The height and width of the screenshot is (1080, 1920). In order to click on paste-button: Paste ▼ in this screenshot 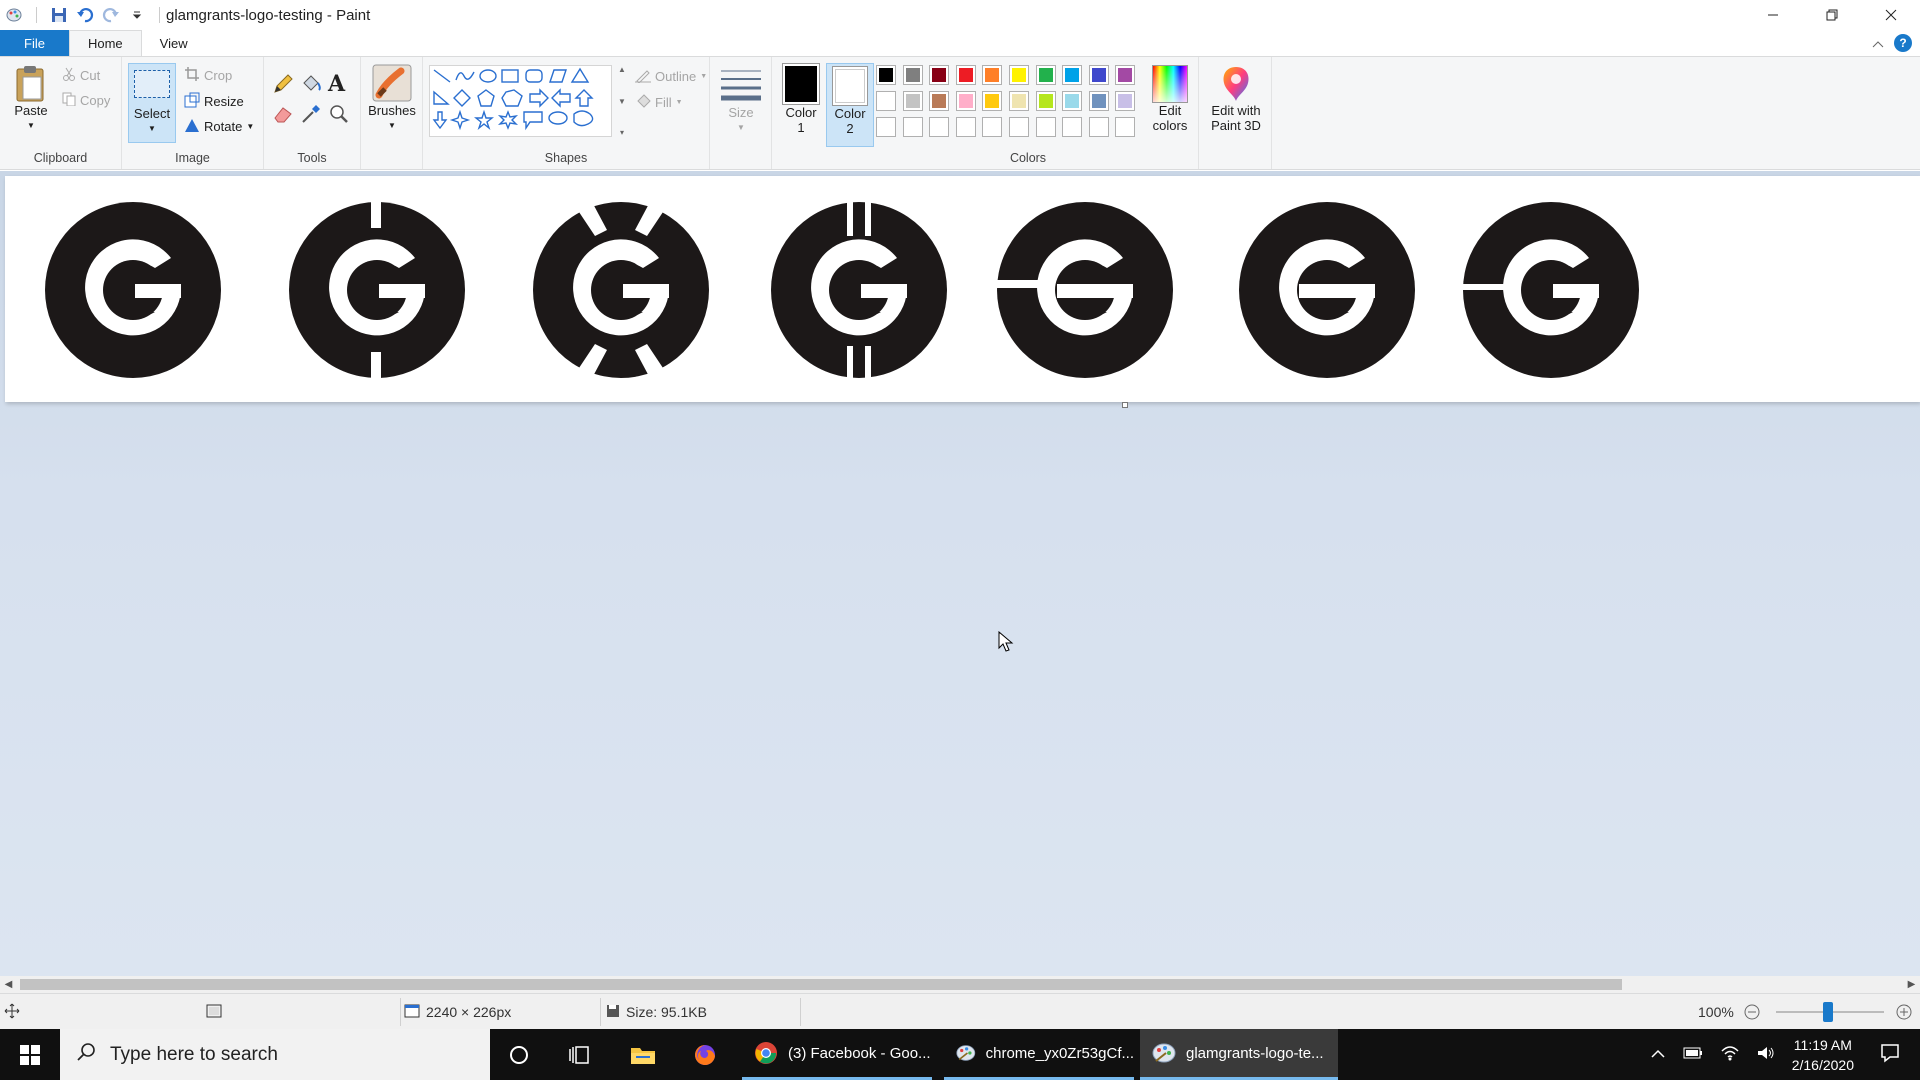, I will do `click(31, 99)`.